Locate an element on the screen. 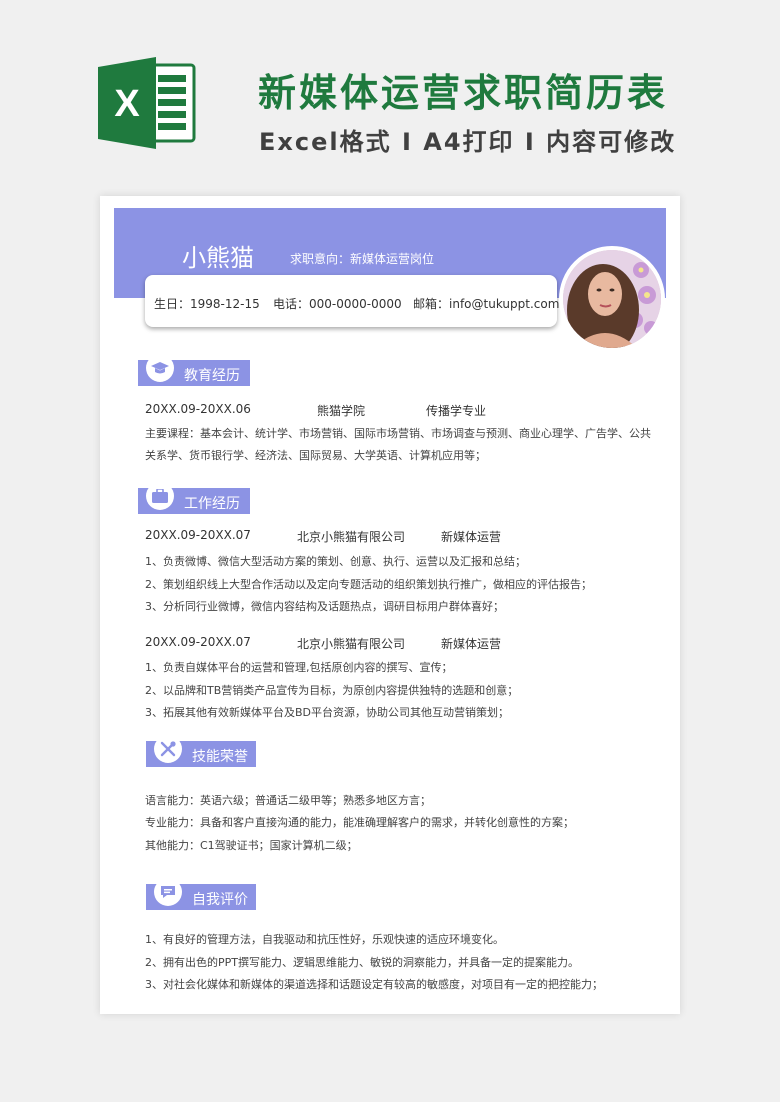  birth-date: 生日：1998-12-15 is located at coordinates (207, 304).